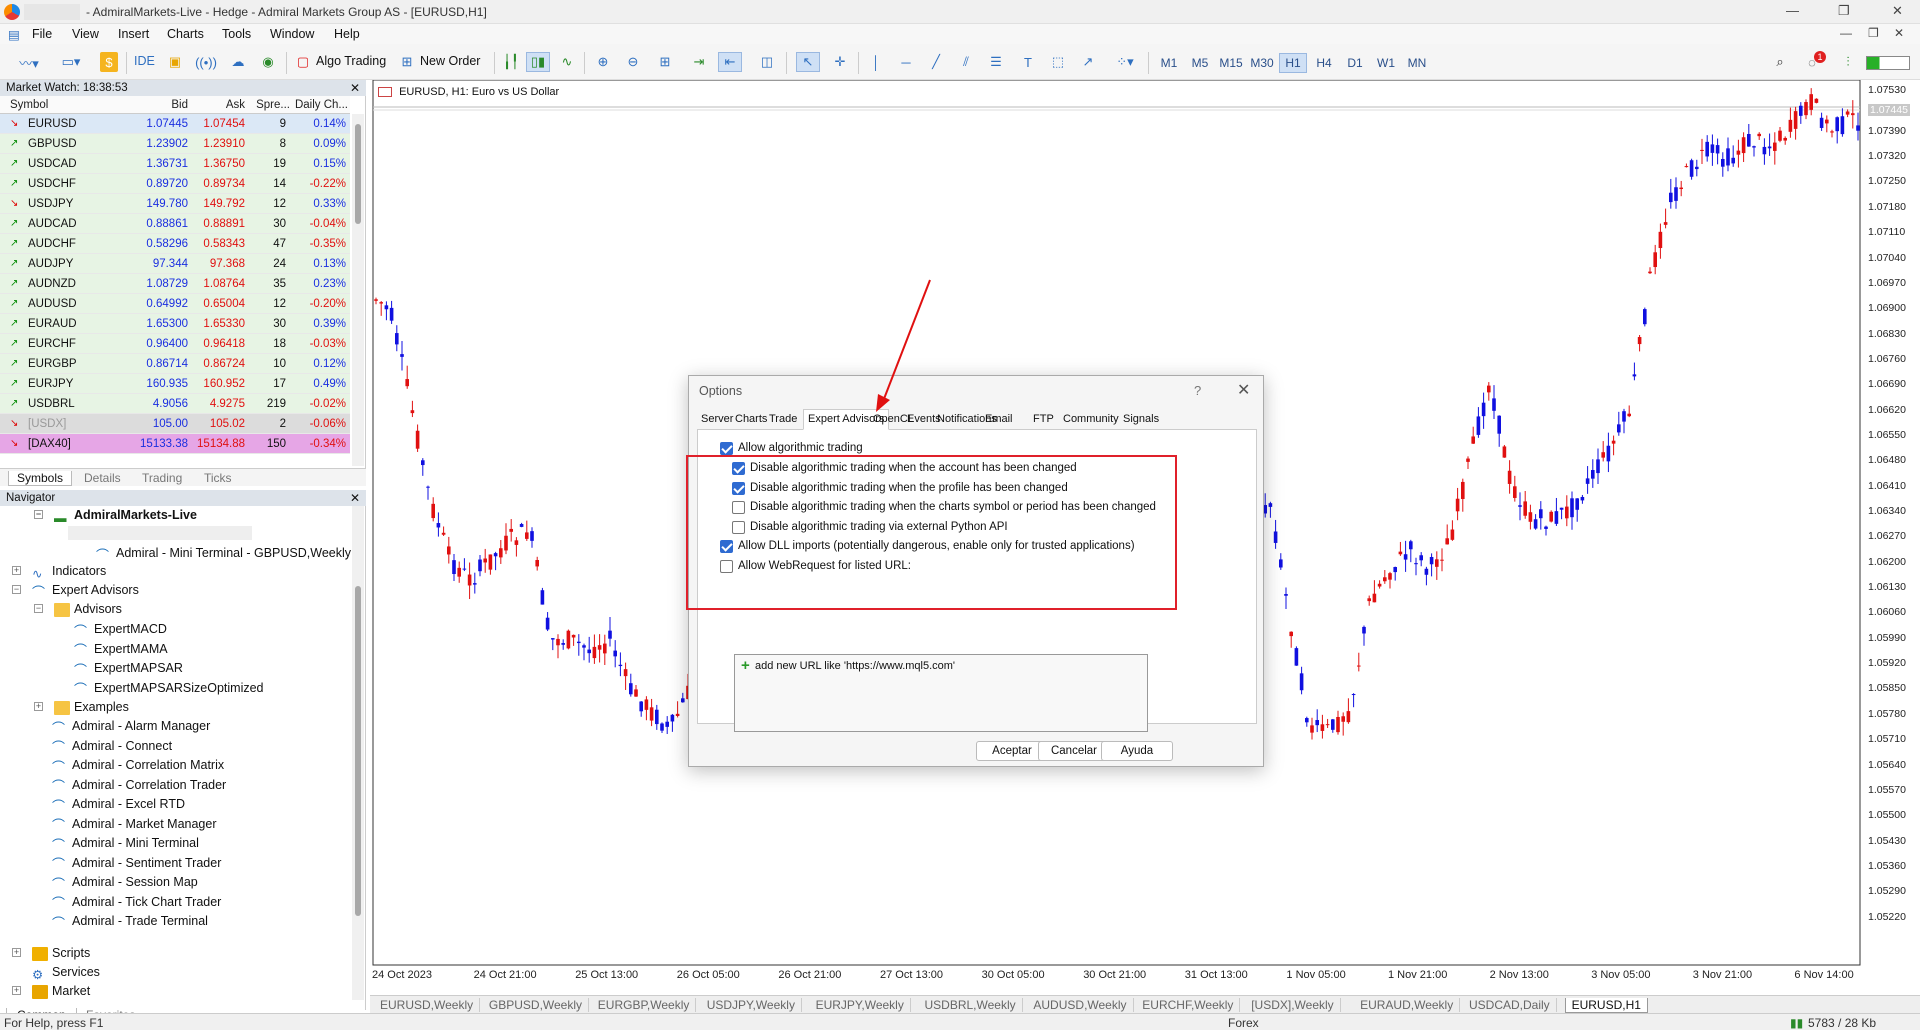 The image size is (1920, 1030). Describe the element at coordinates (175, 304) in the screenshot. I see `table-row: ↗ AUDUSD 0.64992 0.65004 12 -0.20%` at that location.